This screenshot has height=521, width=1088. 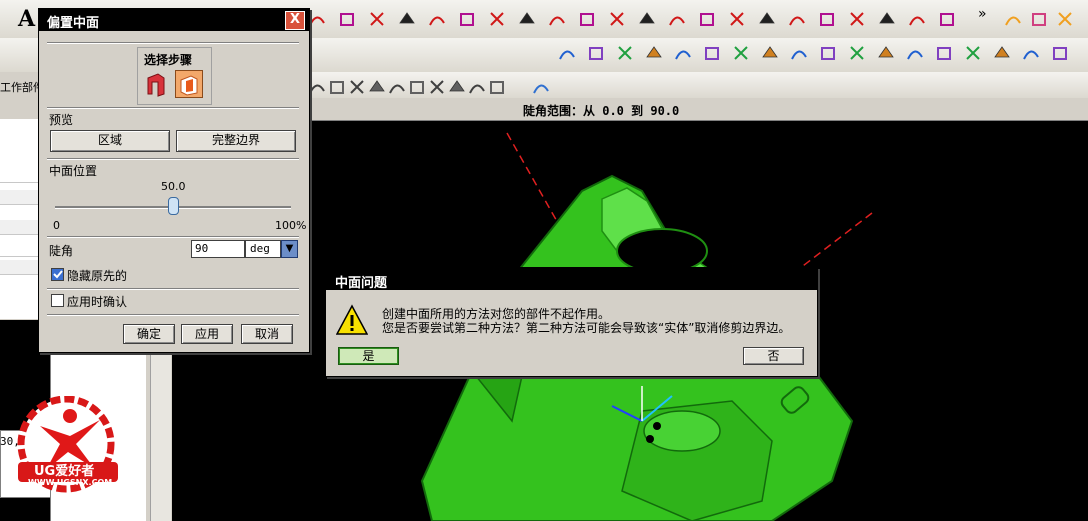 I want to click on slider-value: 50.0, so click(x=173, y=186).